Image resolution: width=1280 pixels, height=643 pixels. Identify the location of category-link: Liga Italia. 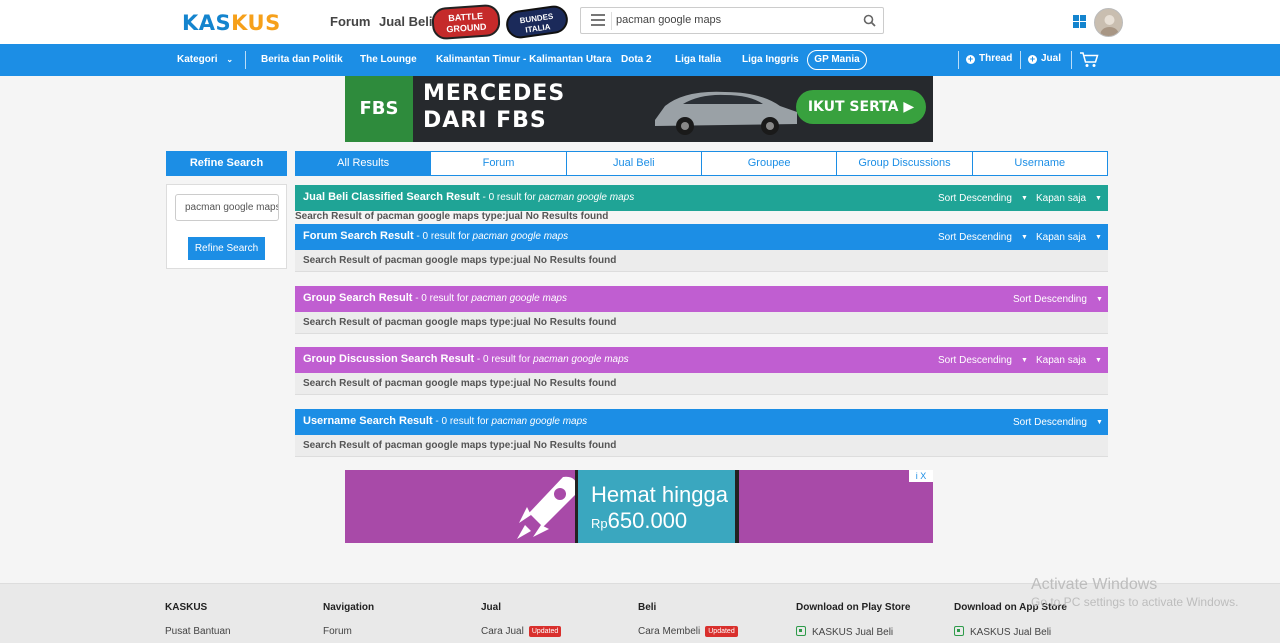
(698, 59).